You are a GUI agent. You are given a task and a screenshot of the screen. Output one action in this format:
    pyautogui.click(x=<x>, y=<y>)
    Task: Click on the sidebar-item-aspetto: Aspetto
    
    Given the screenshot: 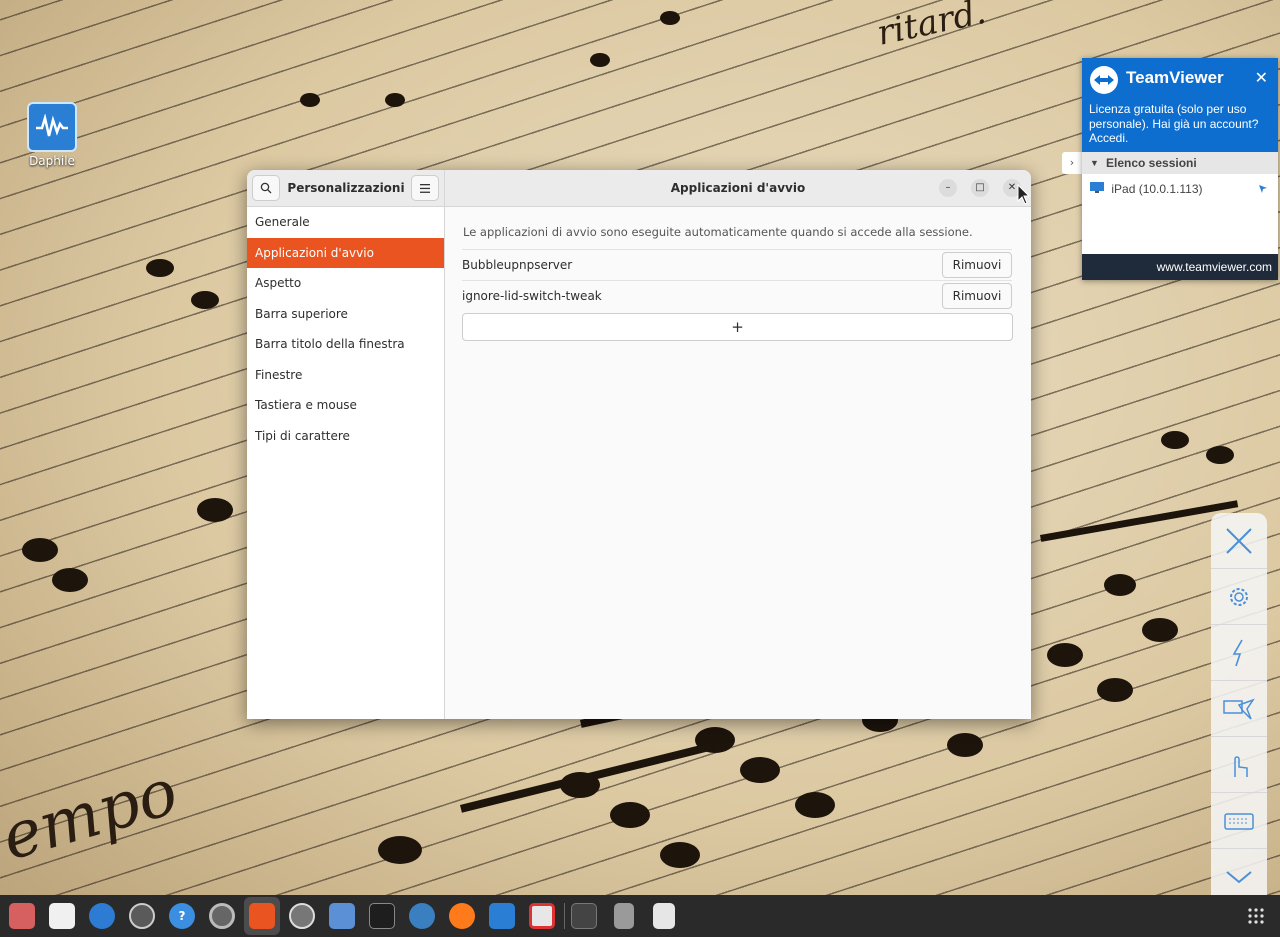 What is the action you would take?
    pyautogui.click(x=345, y=283)
    